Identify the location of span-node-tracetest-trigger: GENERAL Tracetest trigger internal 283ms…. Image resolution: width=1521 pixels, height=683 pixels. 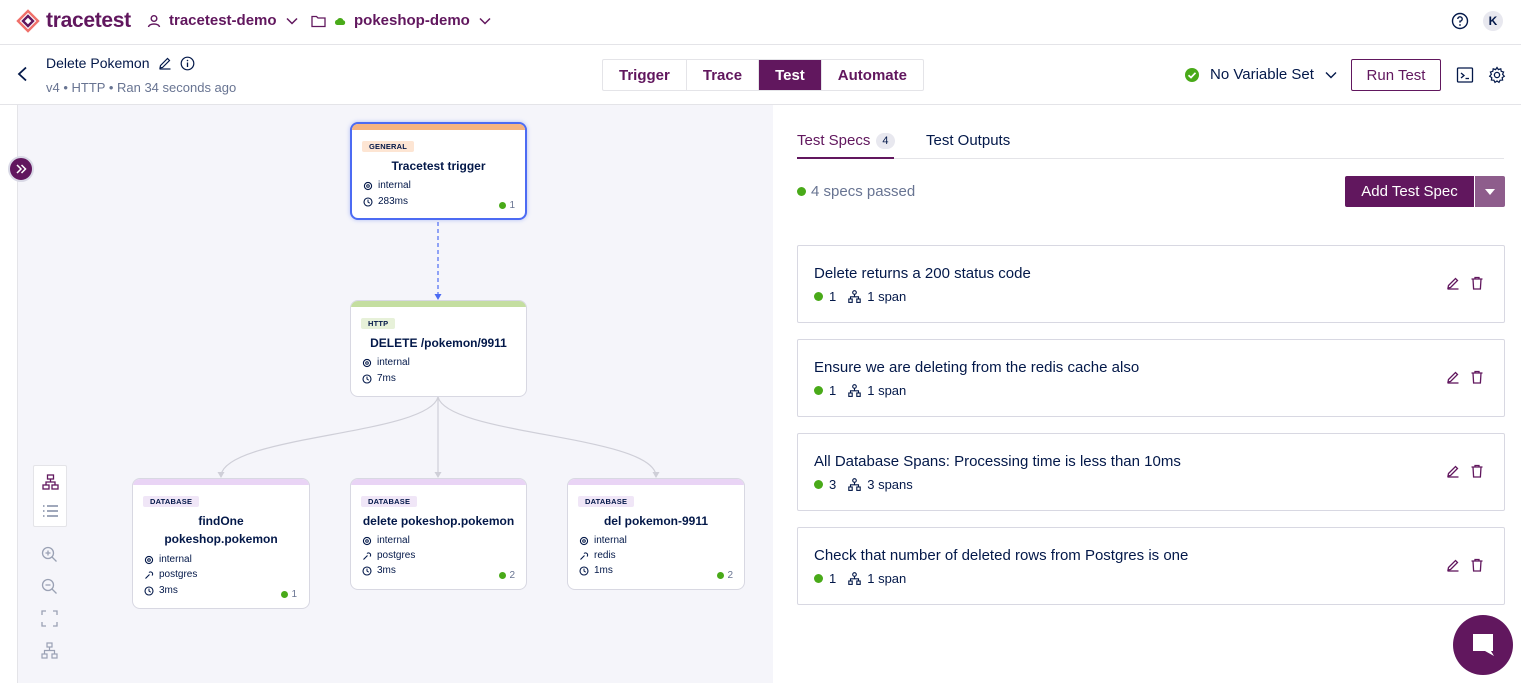
(438, 171).